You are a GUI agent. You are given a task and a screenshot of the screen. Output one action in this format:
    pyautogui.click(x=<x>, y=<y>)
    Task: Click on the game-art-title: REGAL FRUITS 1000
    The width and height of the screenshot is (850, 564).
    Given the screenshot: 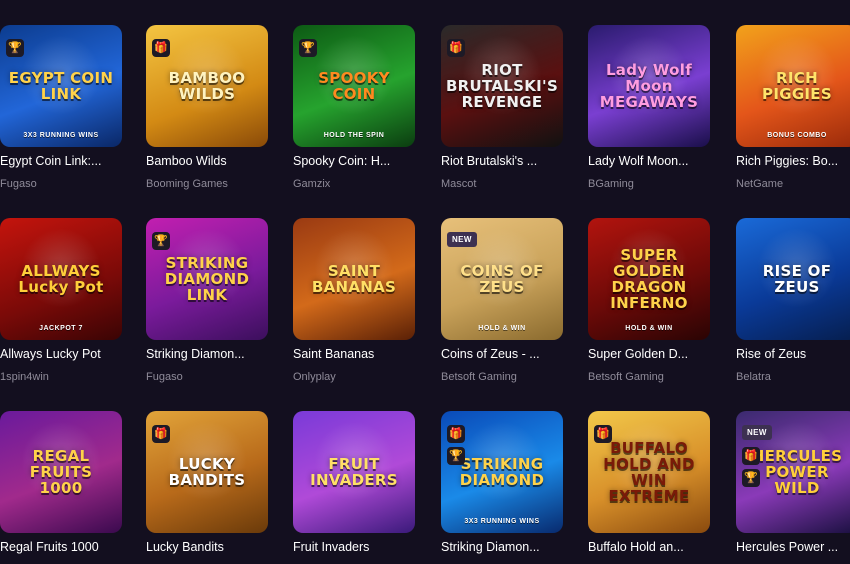 What is the action you would take?
    pyautogui.click(x=61, y=472)
    